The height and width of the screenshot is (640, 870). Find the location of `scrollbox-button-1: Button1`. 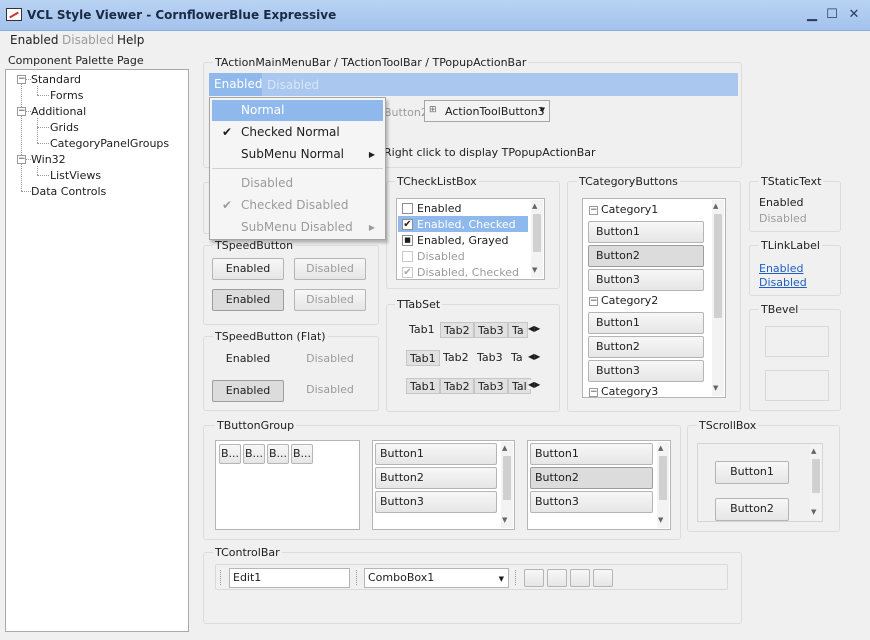

scrollbox-button-1: Button1 is located at coordinates (752, 472).